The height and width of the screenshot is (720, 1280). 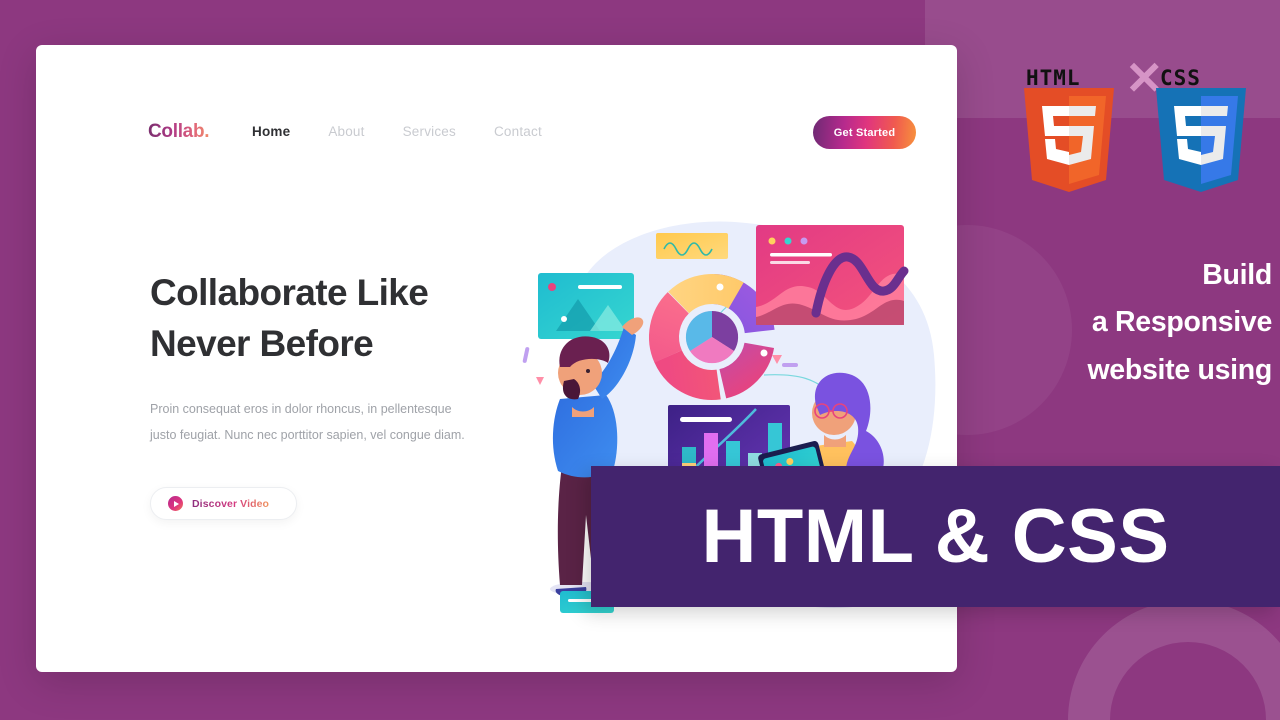 I want to click on promo-line-3: website using, so click(x=1179, y=369).